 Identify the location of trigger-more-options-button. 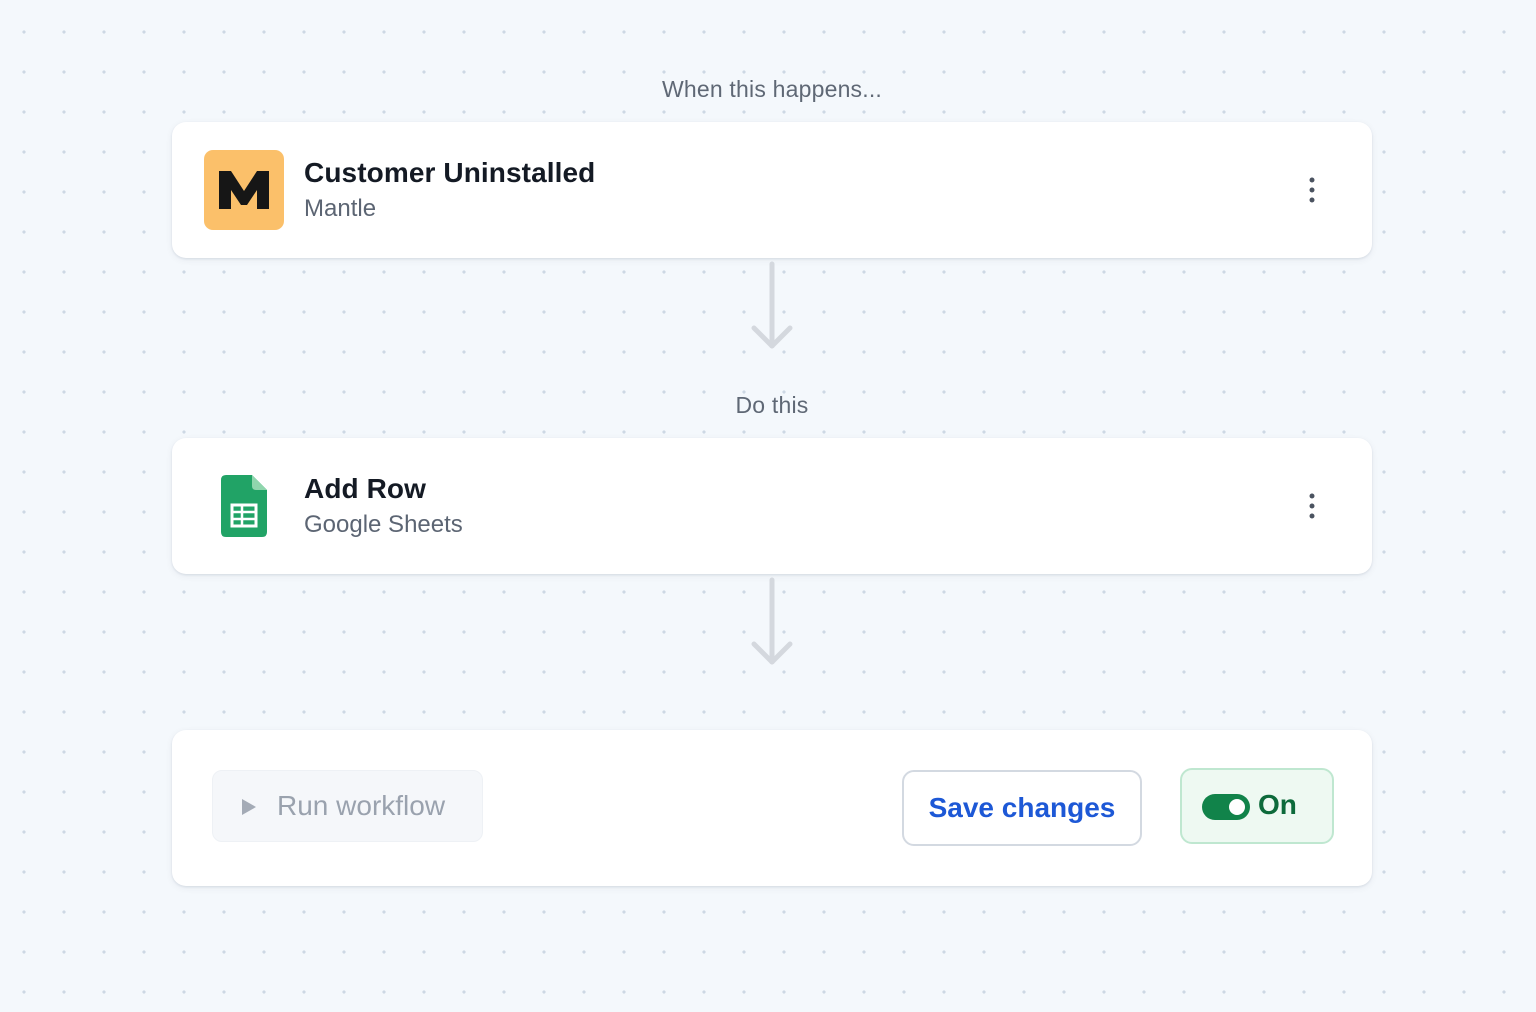
(1312, 190).